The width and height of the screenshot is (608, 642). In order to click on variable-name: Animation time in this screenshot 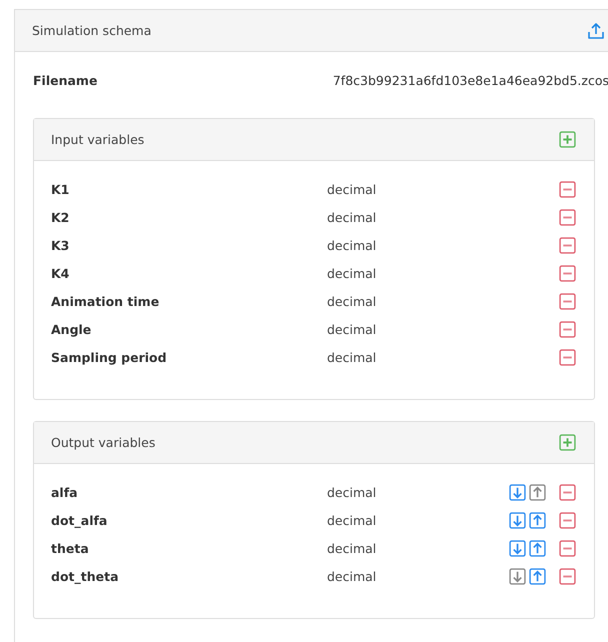, I will do `click(105, 301)`.